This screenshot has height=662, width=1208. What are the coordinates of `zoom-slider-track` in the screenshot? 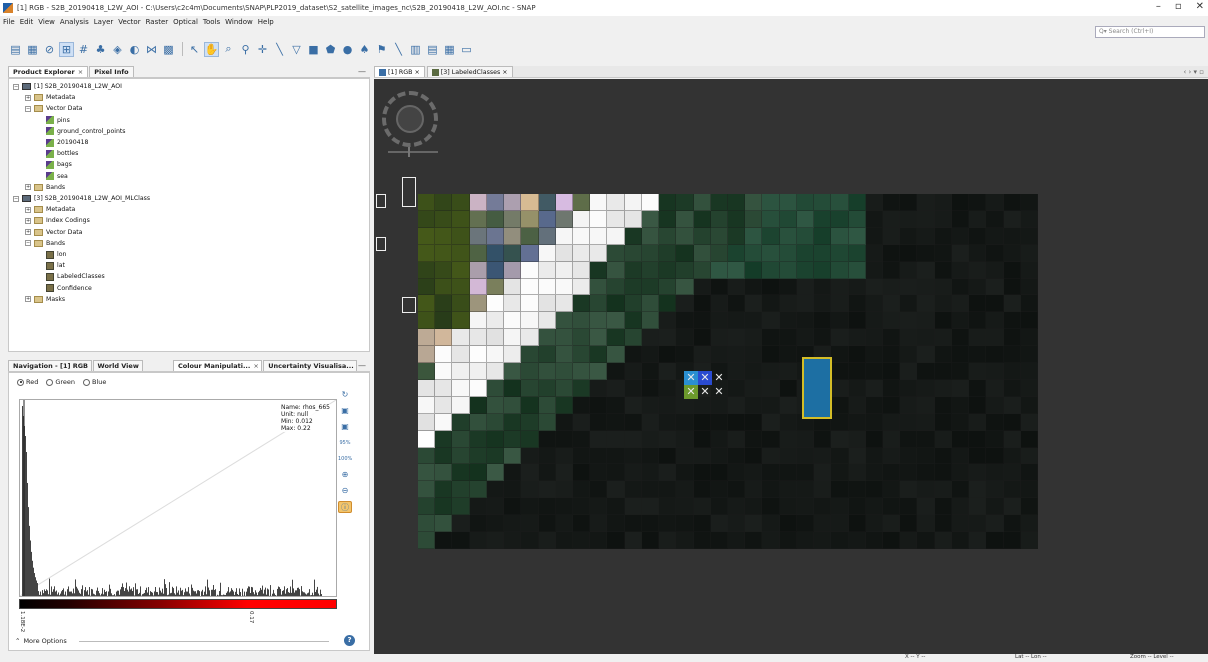 It's located at (413, 152).